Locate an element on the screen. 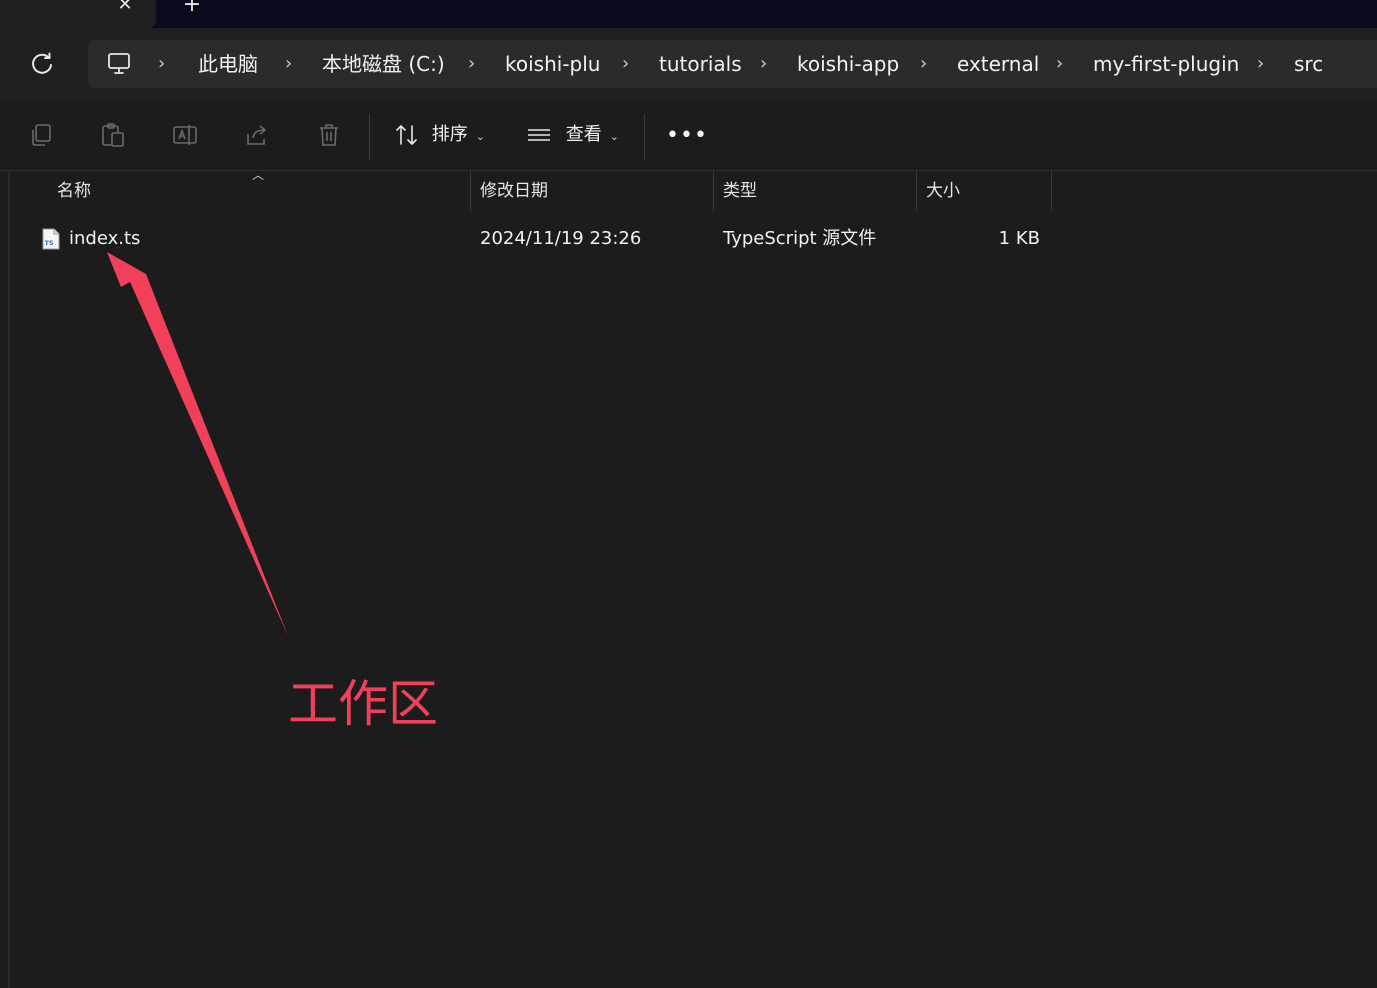 This screenshot has width=1377, height=988. view-button: 查看 ⌄ is located at coordinates (572, 135).